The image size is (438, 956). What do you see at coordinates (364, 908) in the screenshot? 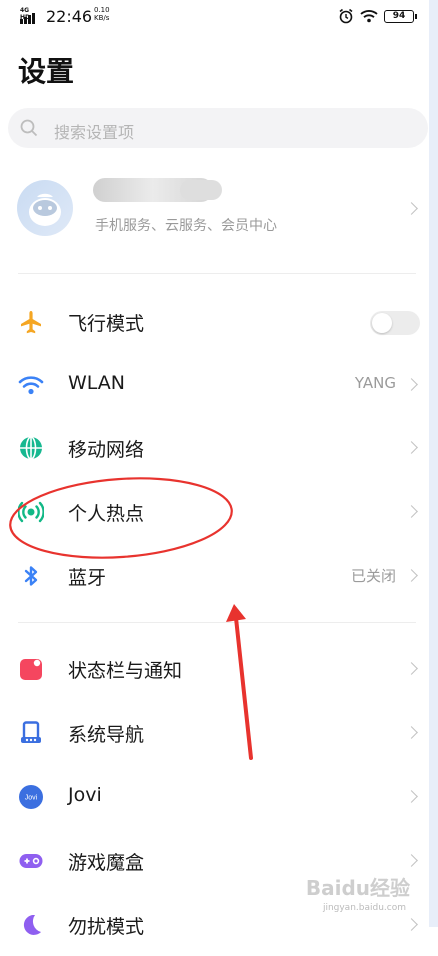
I see `baidu-watermark-url: jingyan.baidu.com` at bounding box center [364, 908].